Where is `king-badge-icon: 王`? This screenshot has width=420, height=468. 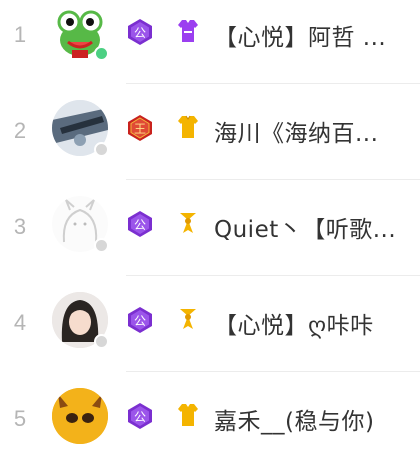 king-badge-icon: 王 is located at coordinates (140, 128).